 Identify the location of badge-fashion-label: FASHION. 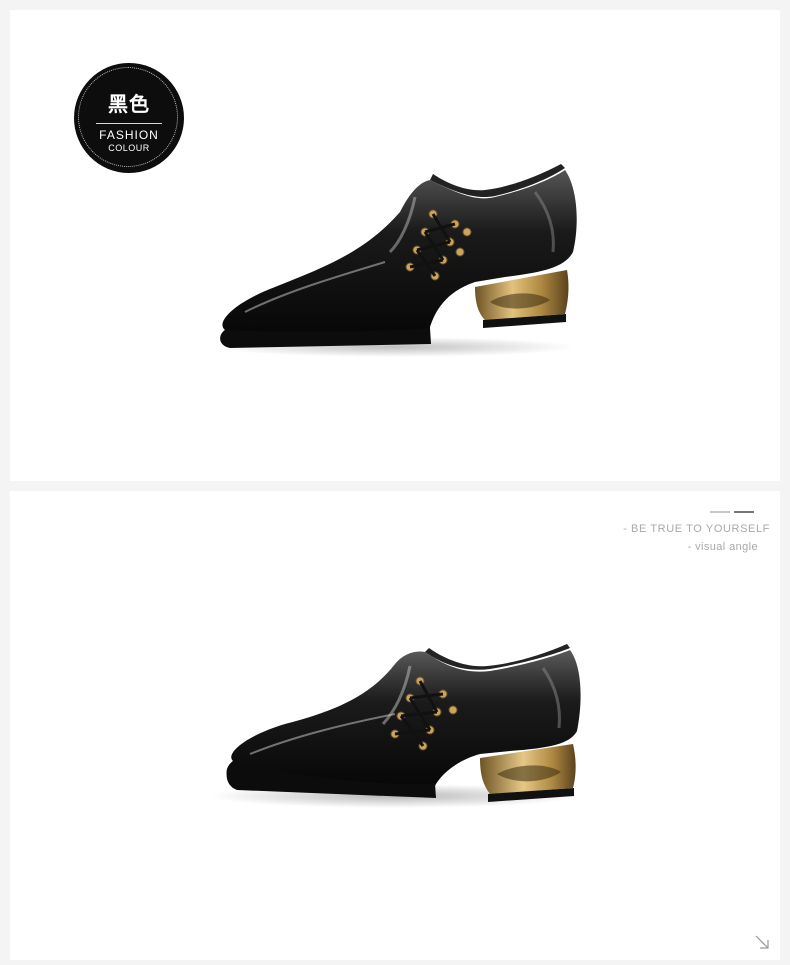
(129, 135).